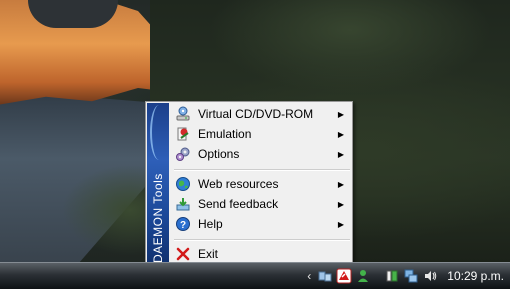  Describe the element at coordinates (225, 134) in the screenshot. I see `menu-item-label: Emulation` at that location.